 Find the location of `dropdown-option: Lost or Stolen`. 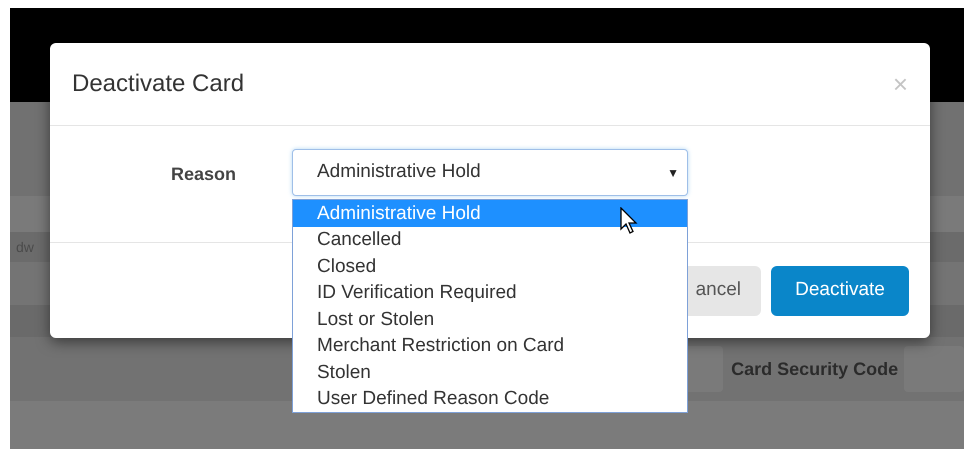

dropdown-option: Lost or Stolen is located at coordinates (490, 319).